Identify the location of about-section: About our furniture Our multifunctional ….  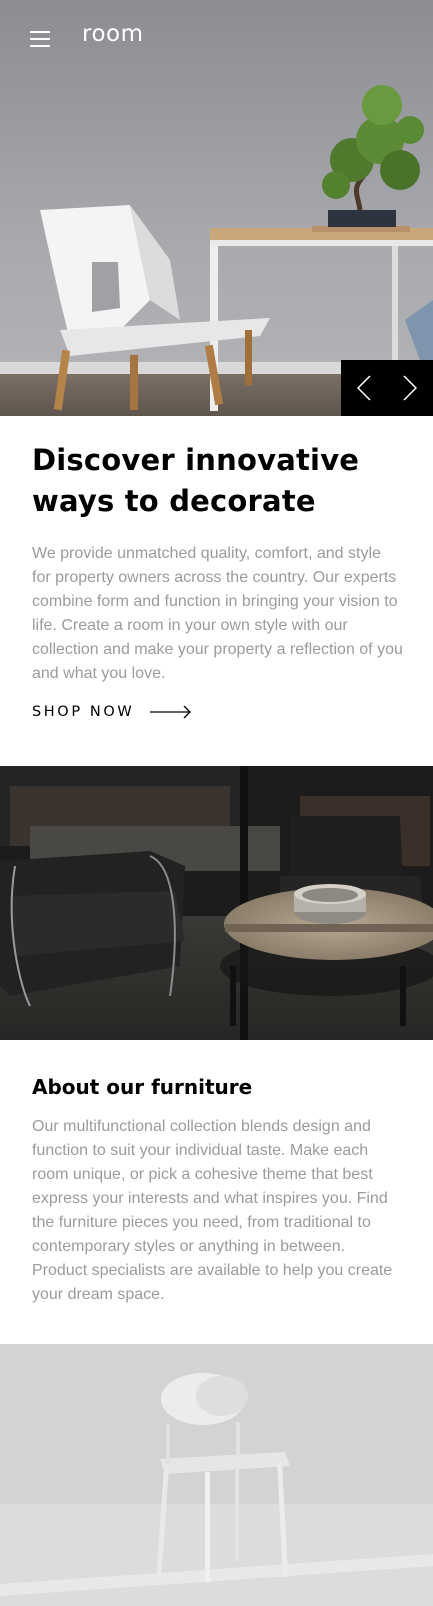
(218, 1190).